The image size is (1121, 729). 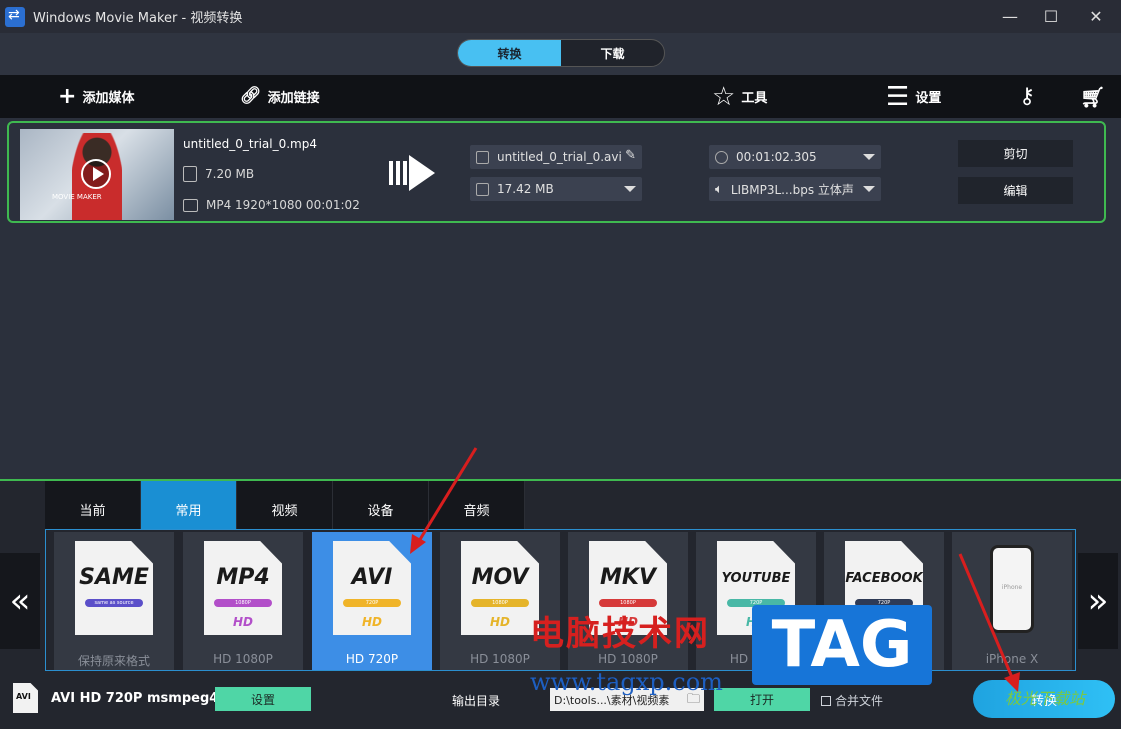 What do you see at coordinates (721, 157) in the screenshot?
I see `clock-icon` at bounding box center [721, 157].